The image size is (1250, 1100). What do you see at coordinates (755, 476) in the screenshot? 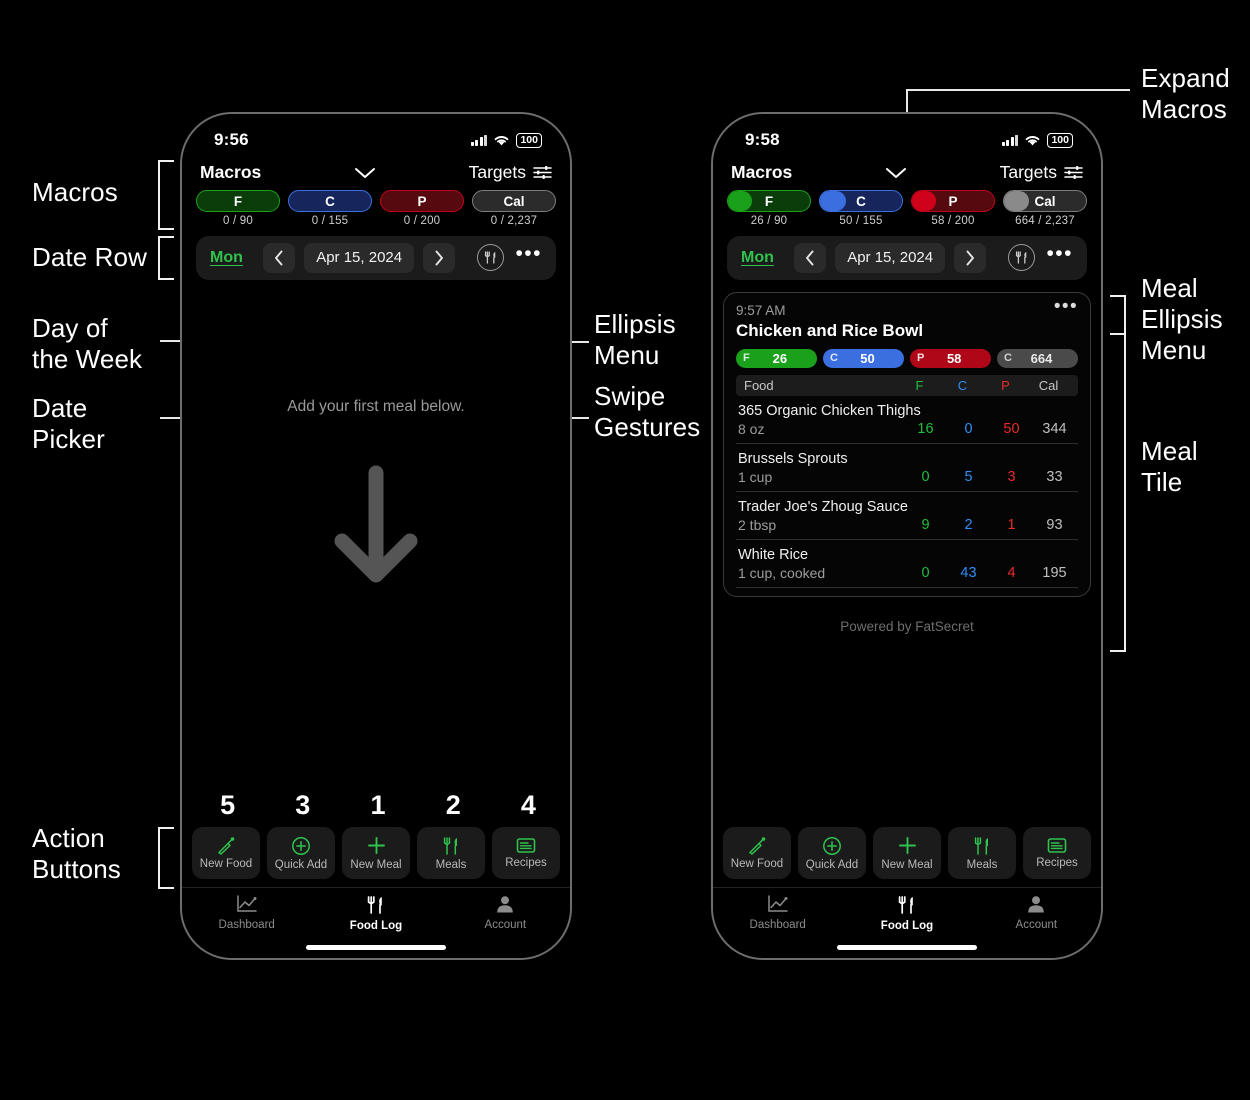
I see `food-serving: 1 cup` at bounding box center [755, 476].